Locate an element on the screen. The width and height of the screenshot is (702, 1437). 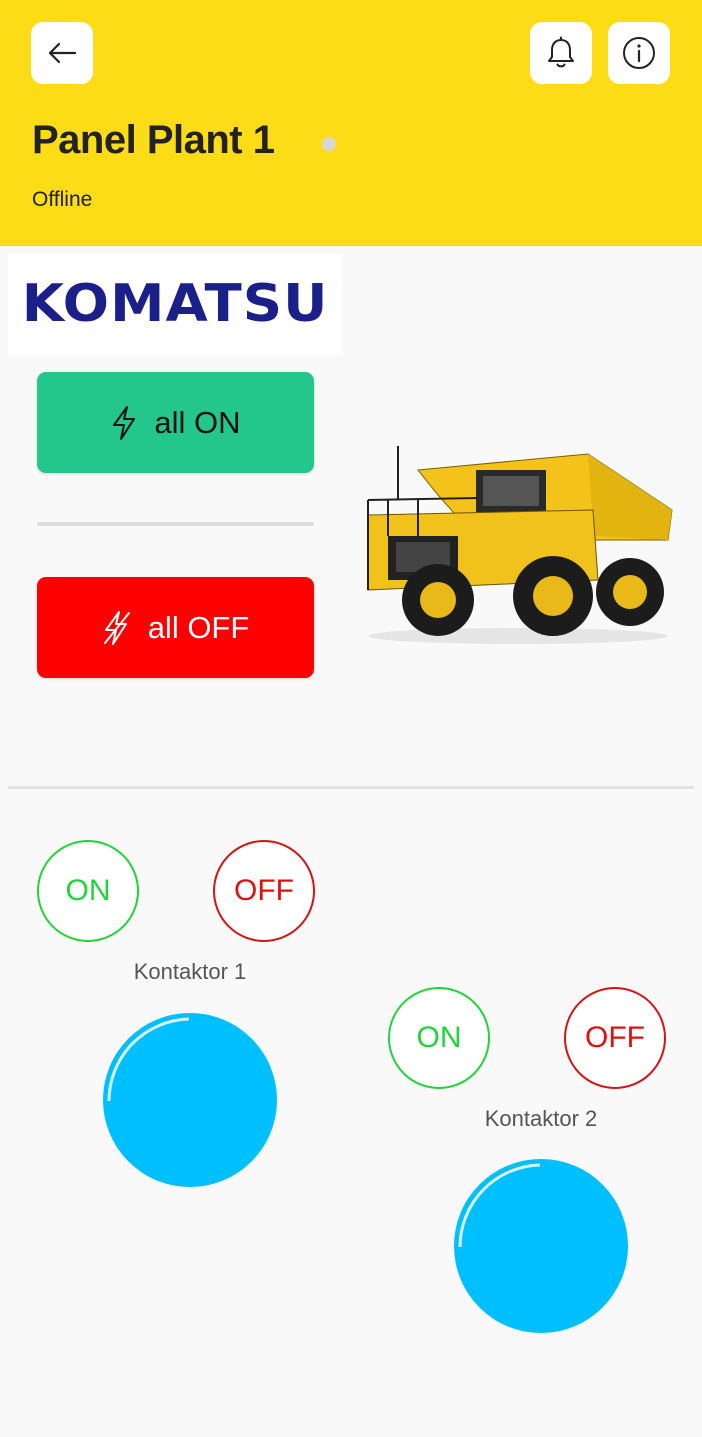
lightning-off-icon is located at coordinates (116, 627).